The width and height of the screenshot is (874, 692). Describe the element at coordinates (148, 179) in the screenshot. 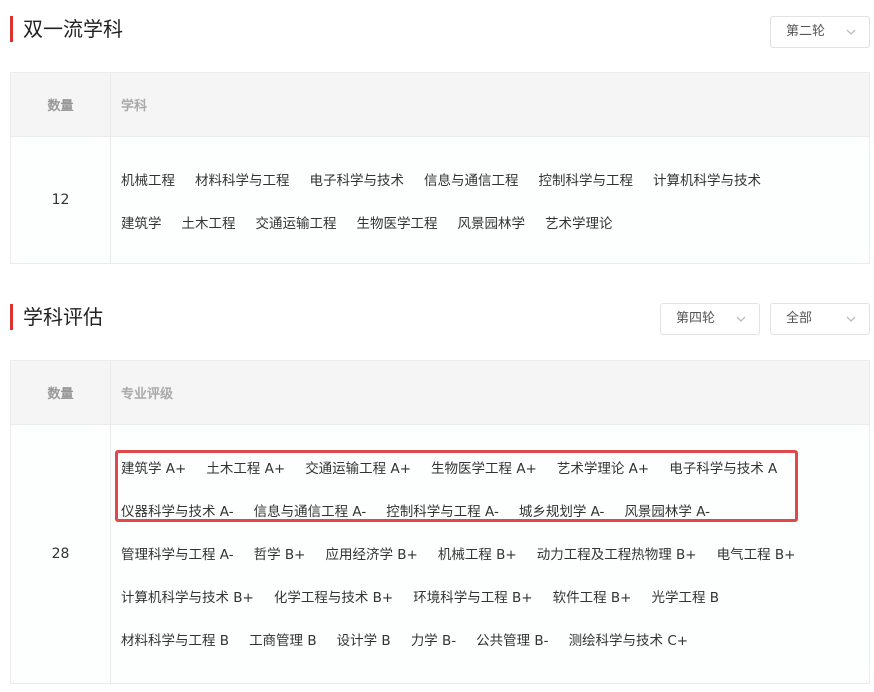

I see `discipline-tag: 机械工程` at that location.